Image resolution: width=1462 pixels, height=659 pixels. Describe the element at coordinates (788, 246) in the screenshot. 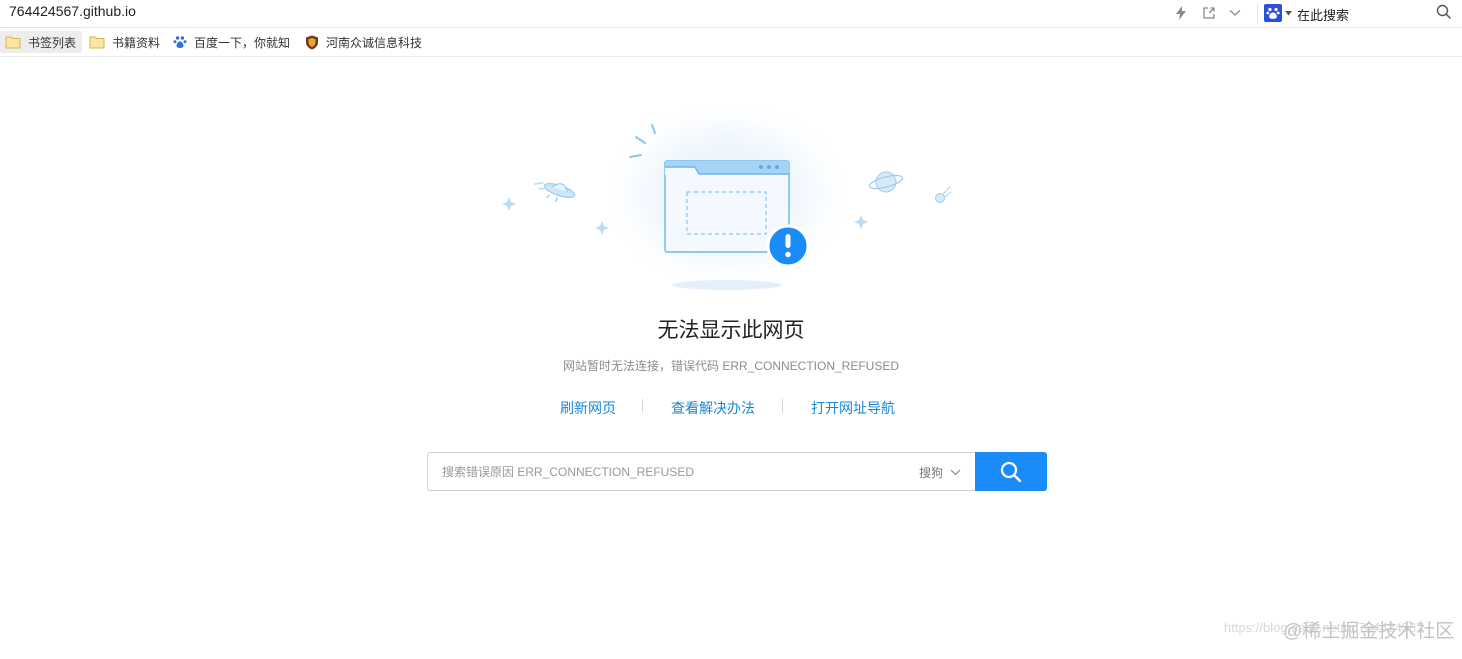

I see `exclamation-badge-icon` at that location.